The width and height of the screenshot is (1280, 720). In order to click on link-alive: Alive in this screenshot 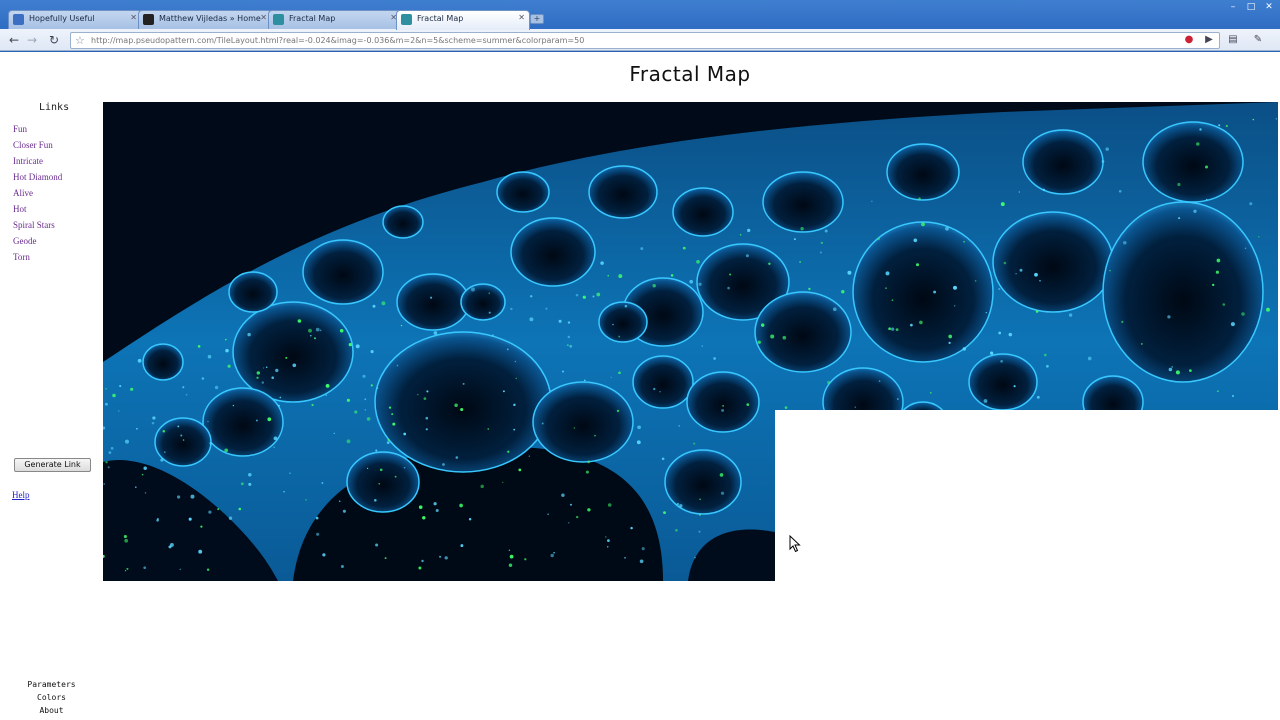, I will do `click(37, 193)`.